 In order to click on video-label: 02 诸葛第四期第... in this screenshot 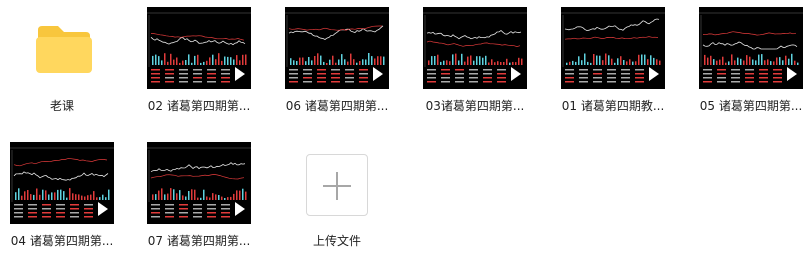, I will do `click(199, 106)`.